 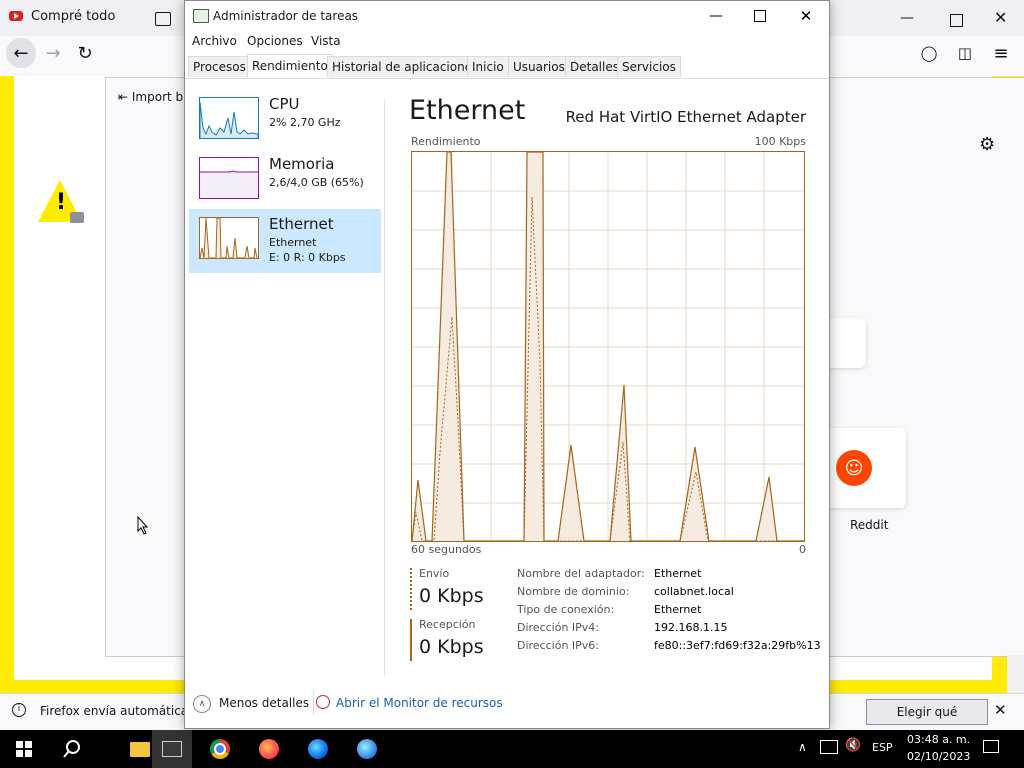 What do you see at coordinates (219, 66) in the screenshot?
I see `tab-procesos: Procesos` at bounding box center [219, 66].